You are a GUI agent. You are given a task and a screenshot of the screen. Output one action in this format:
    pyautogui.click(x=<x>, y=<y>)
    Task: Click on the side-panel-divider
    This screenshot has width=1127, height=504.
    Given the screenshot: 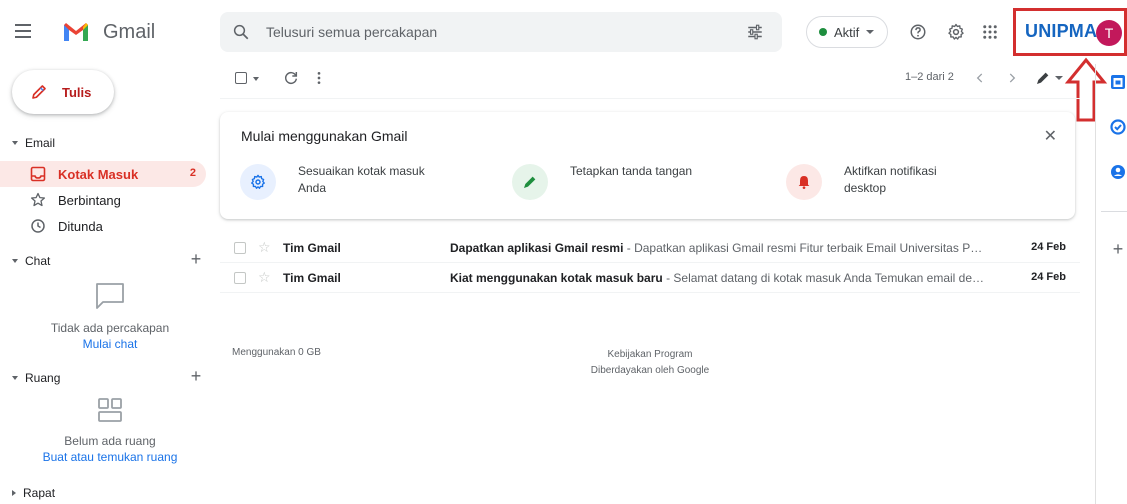 What is the action you would take?
    pyautogui.click(x=1095, y=284)
    